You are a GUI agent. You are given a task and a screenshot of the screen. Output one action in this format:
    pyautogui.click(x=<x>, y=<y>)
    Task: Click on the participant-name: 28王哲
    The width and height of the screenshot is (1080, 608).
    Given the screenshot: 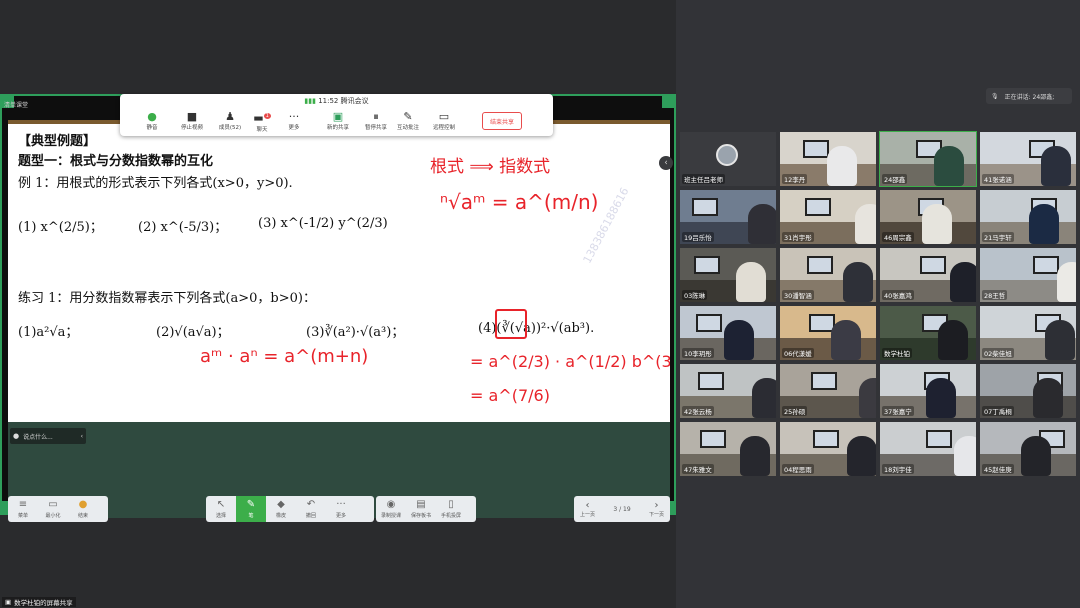 What is the action you would take?
    pyautogui.click(x=995, y=295)
    